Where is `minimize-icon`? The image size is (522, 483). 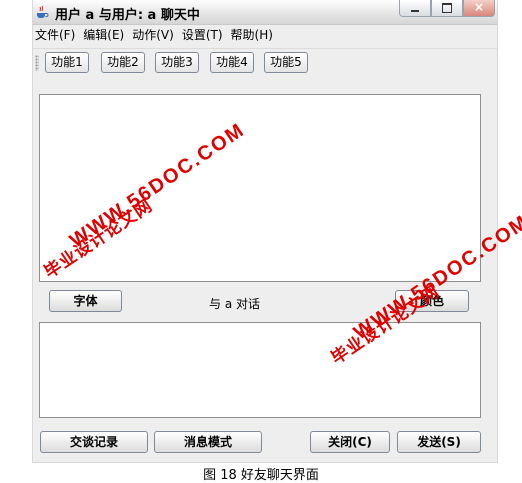 minimize-icon is located at coordinates (415, 11).